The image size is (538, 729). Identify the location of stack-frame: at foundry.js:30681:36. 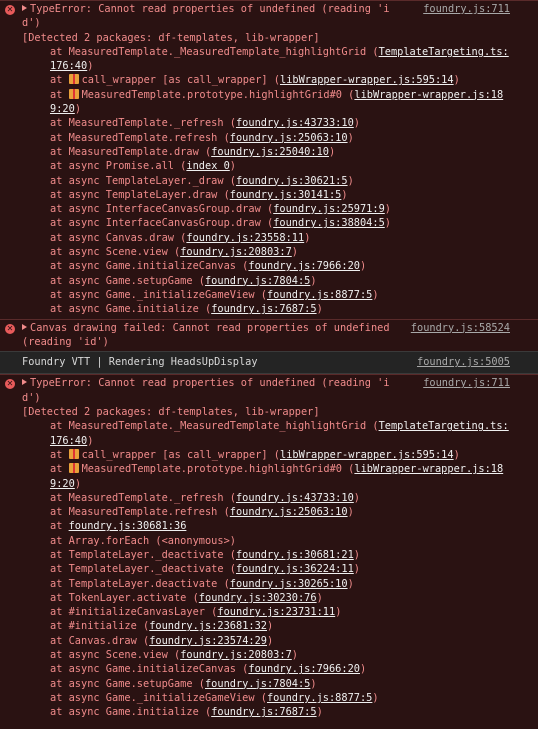
(267, 526).